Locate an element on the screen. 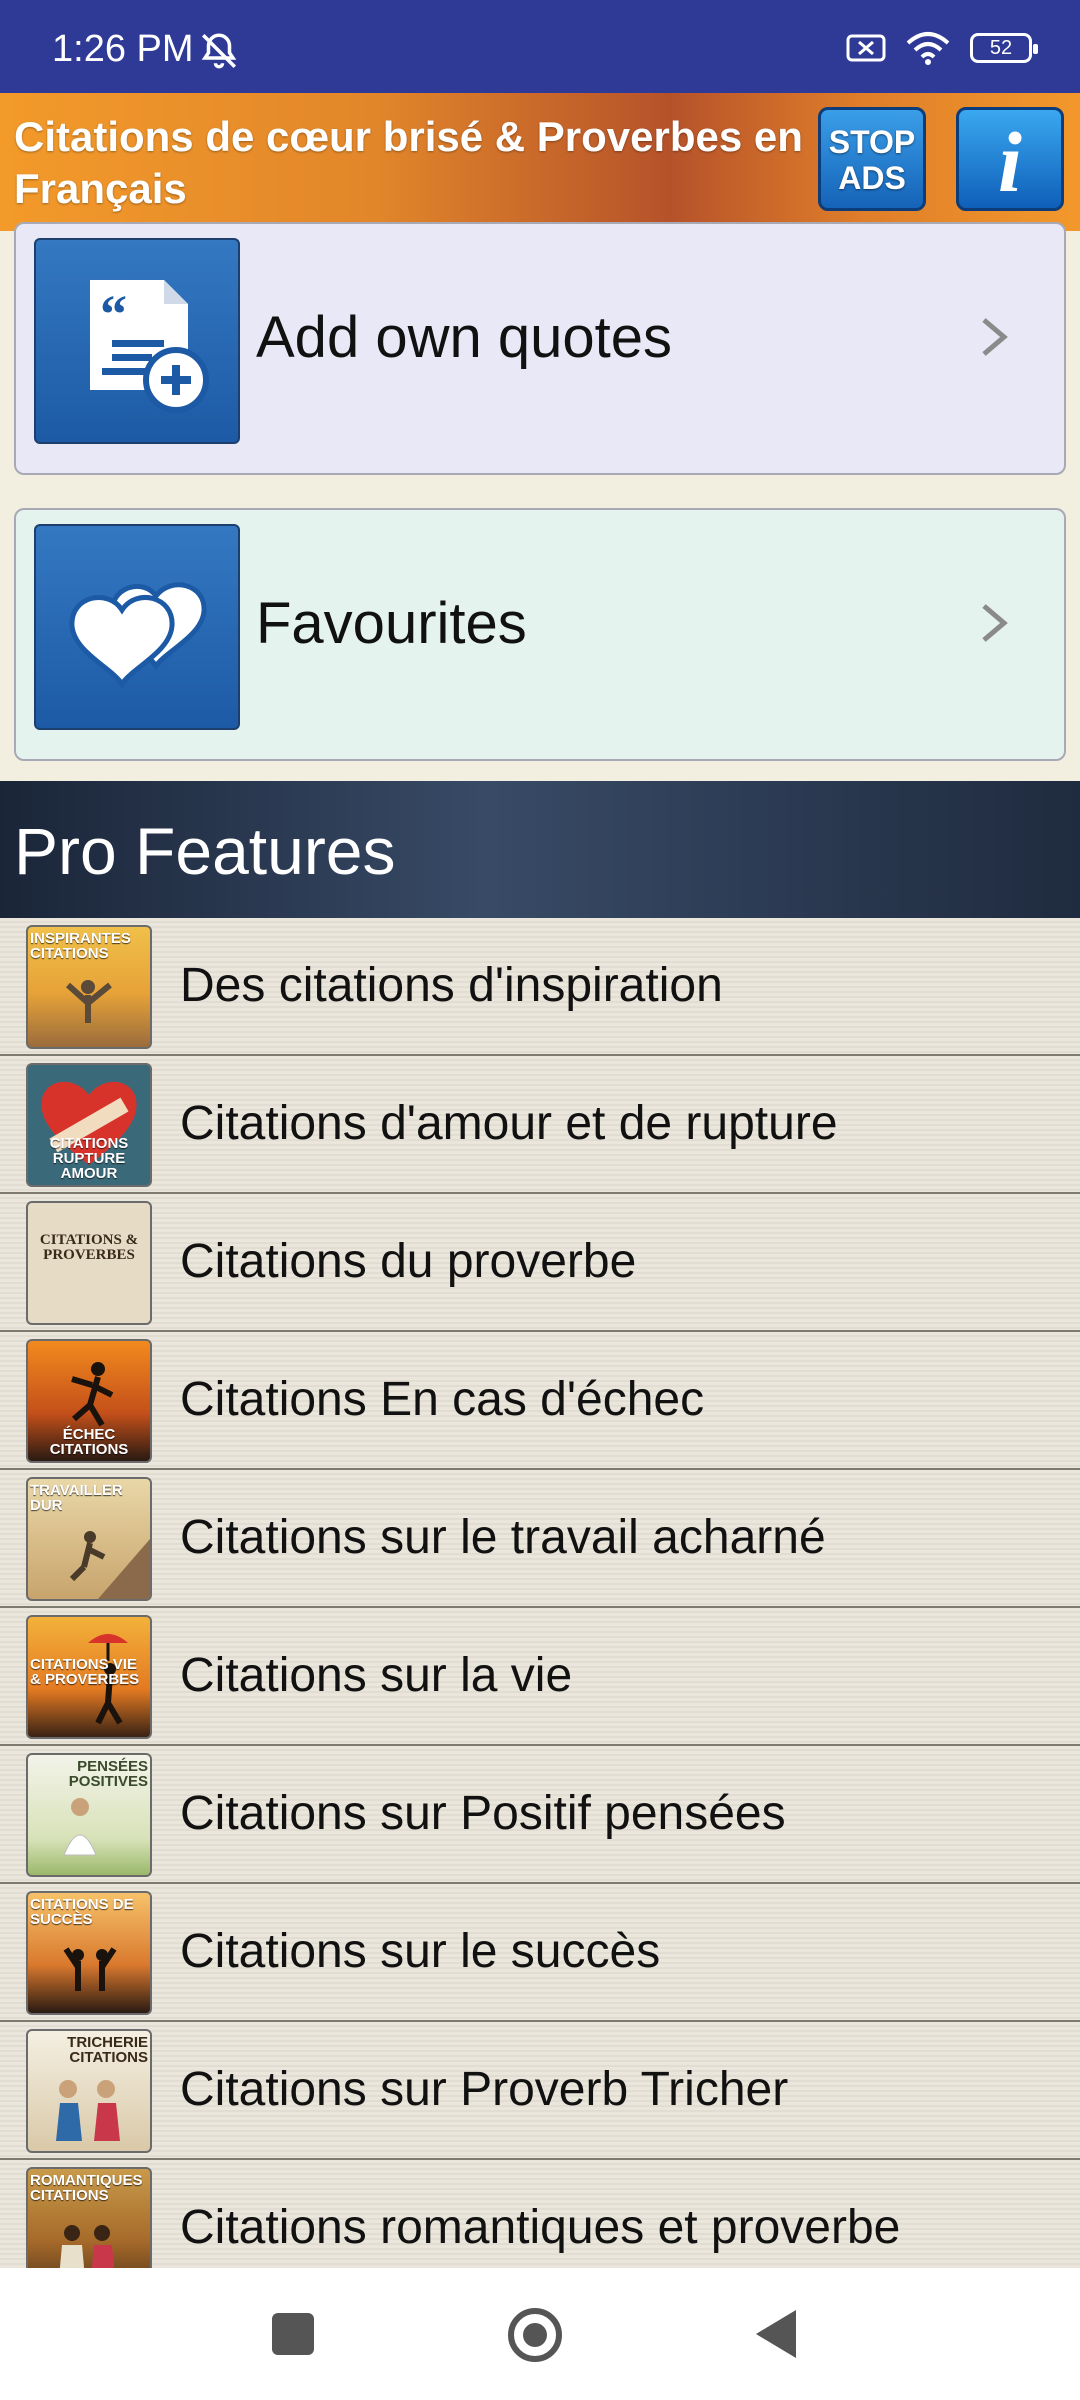 This screenshot has width=1080, height=2400. stop-ads-button: STOP ADS is located at coordinates (872, 159).